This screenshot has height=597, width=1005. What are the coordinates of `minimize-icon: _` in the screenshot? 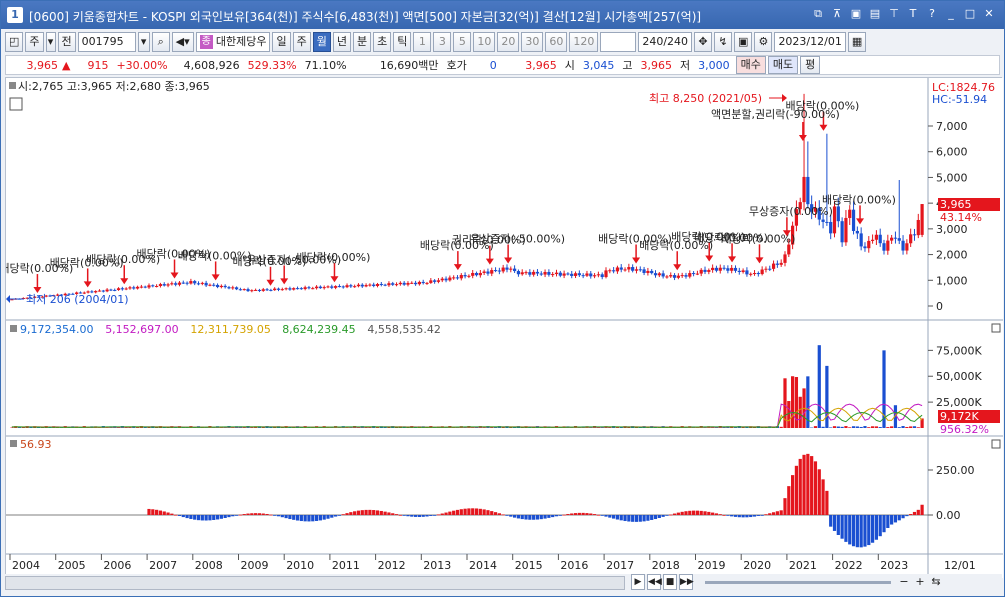 It's located at (951, 14).